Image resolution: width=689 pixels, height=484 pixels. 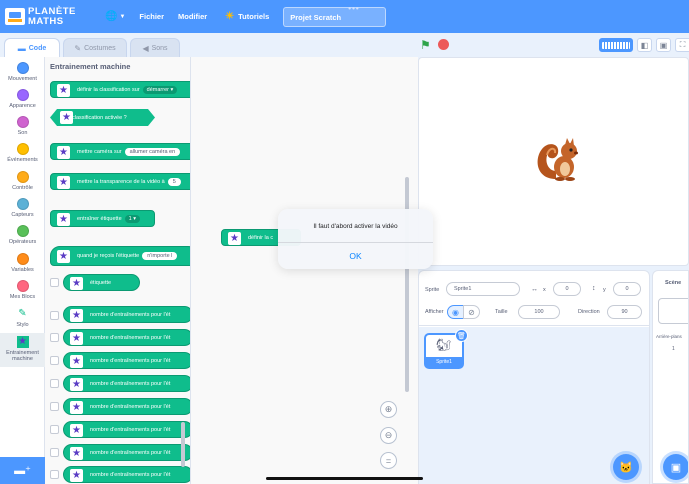 I want to click on direction-input: 90, so click(x=624, y=312).